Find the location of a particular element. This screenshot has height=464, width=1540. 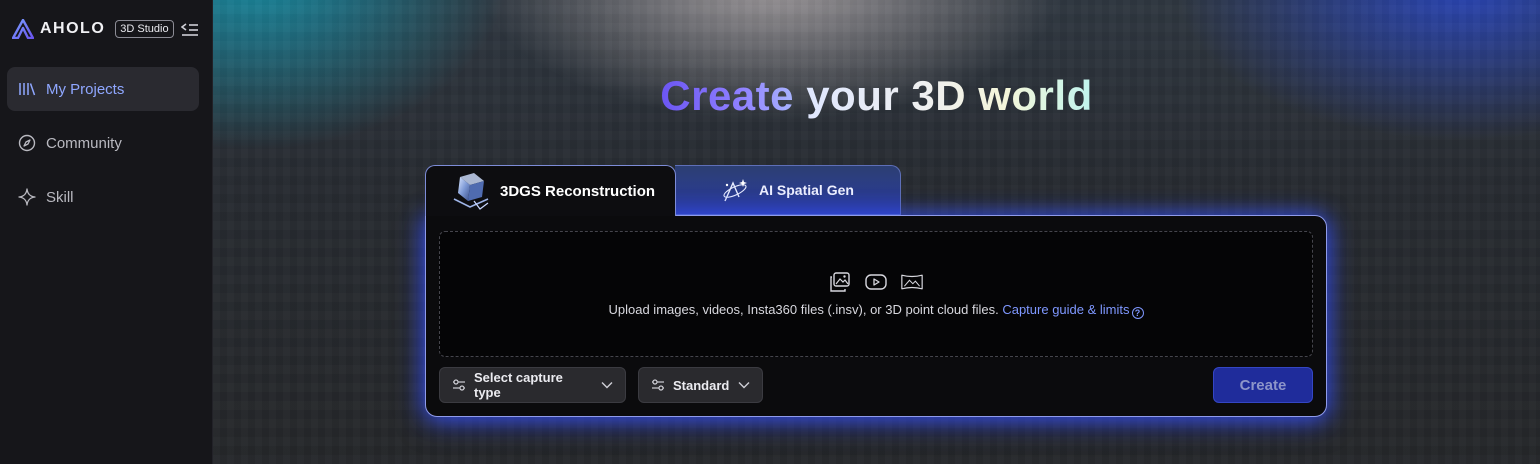

collapse-sidebar-icon is located at coordinates (189, 29).